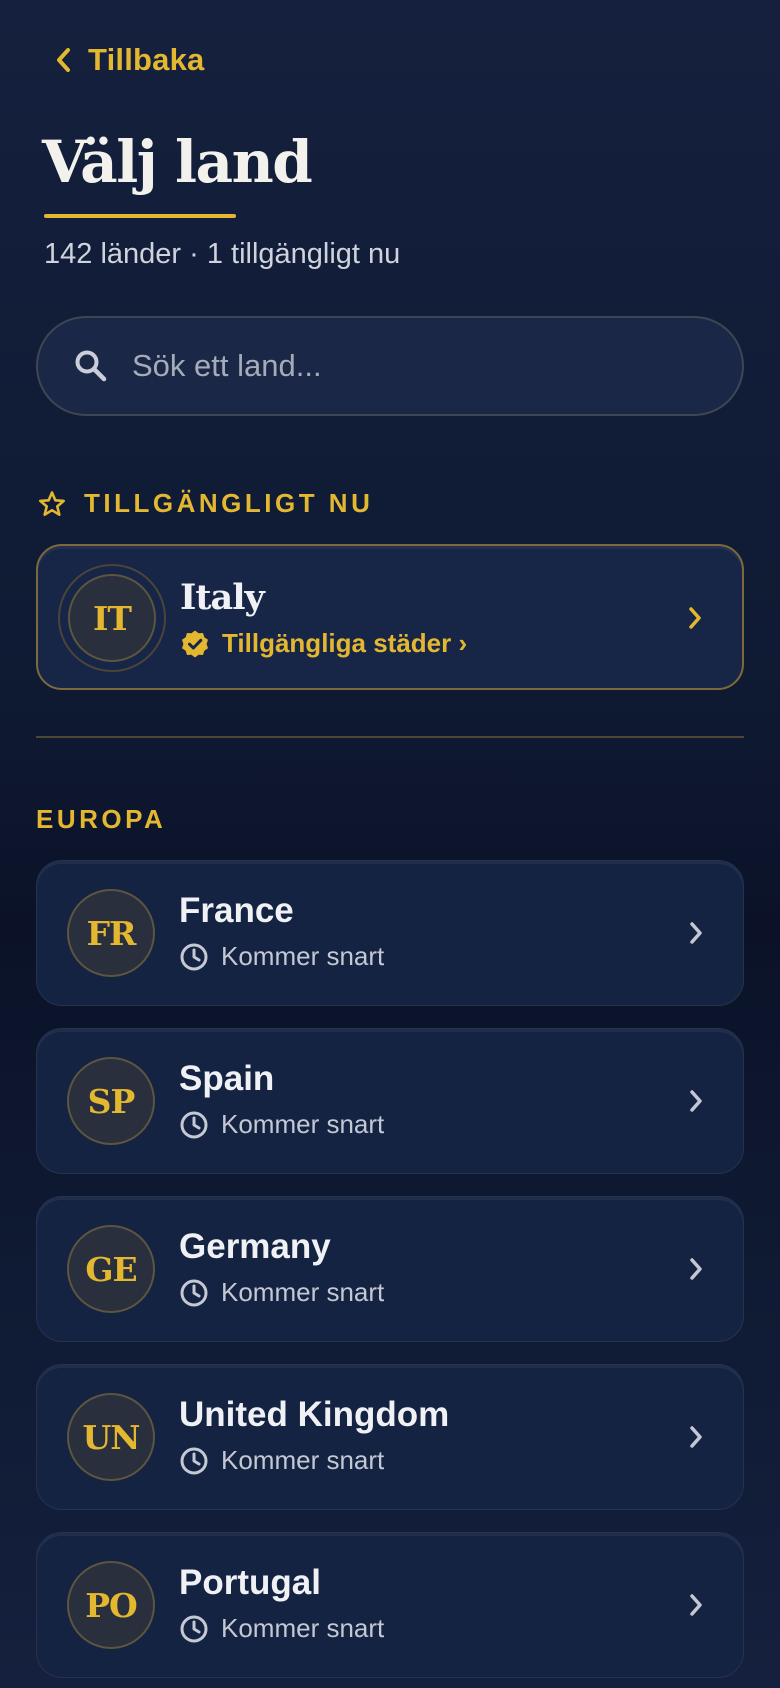 The width and height of the screenshot is (780, 1688). Describe the element at coordinates (146, 59) in the screenshot. I see `back-label: Tillbaka` at that location.